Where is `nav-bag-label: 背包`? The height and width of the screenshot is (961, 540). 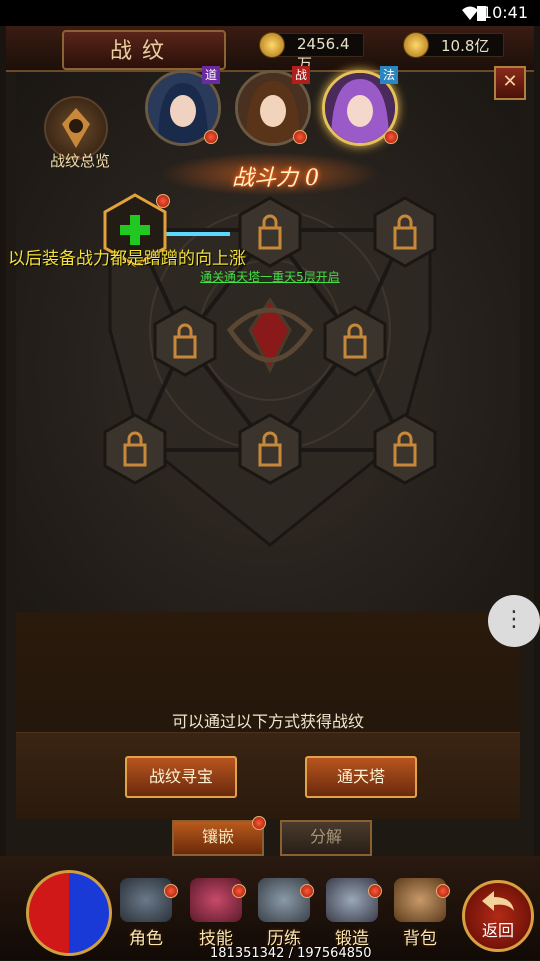
nav-bag-label: 背包 is located at coordinates (420, 939).